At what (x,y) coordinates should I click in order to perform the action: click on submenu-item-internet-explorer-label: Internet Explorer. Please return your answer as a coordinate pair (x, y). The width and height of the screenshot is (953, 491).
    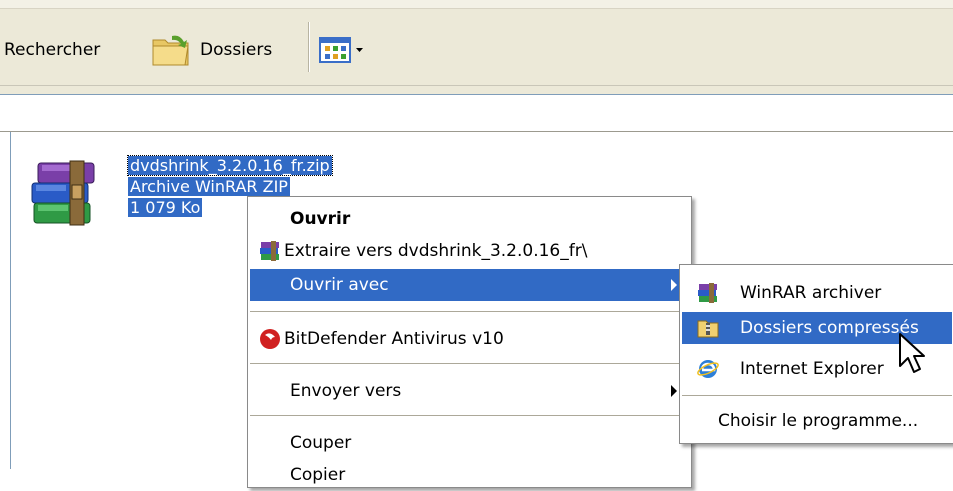
    Looking at the image, I should click on (812, 369).